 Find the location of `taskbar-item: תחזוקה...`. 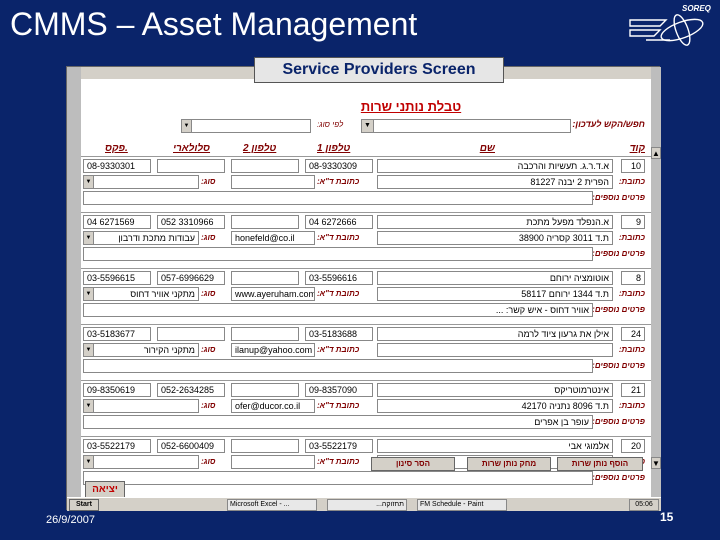

taskbar-item: תחזוקה... is located at coordinates (367, 505).